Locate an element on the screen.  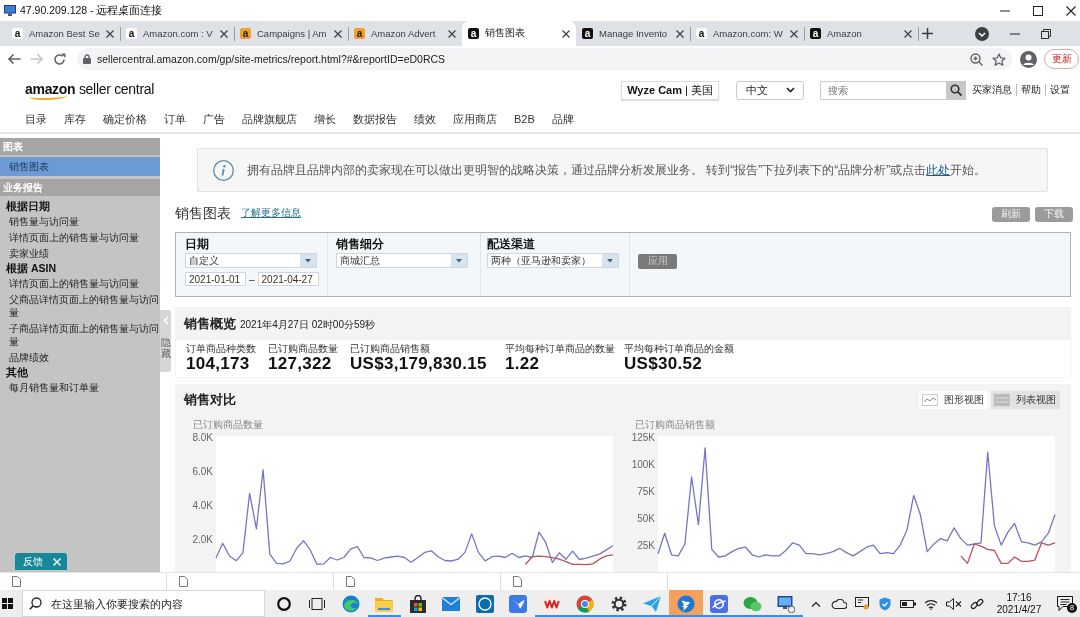
view-toggle: 列表视图 is located at coordinates (1025, 400).